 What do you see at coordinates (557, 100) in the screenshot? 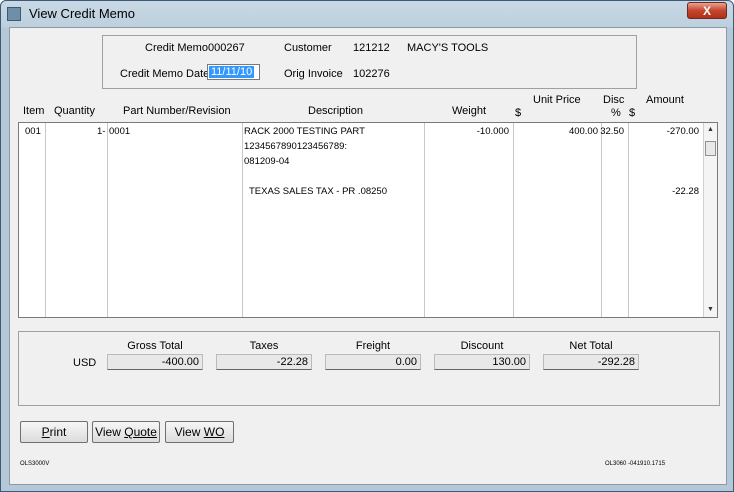
I see `col-unit-price: Unit Price` at bounding box center [557, 100].